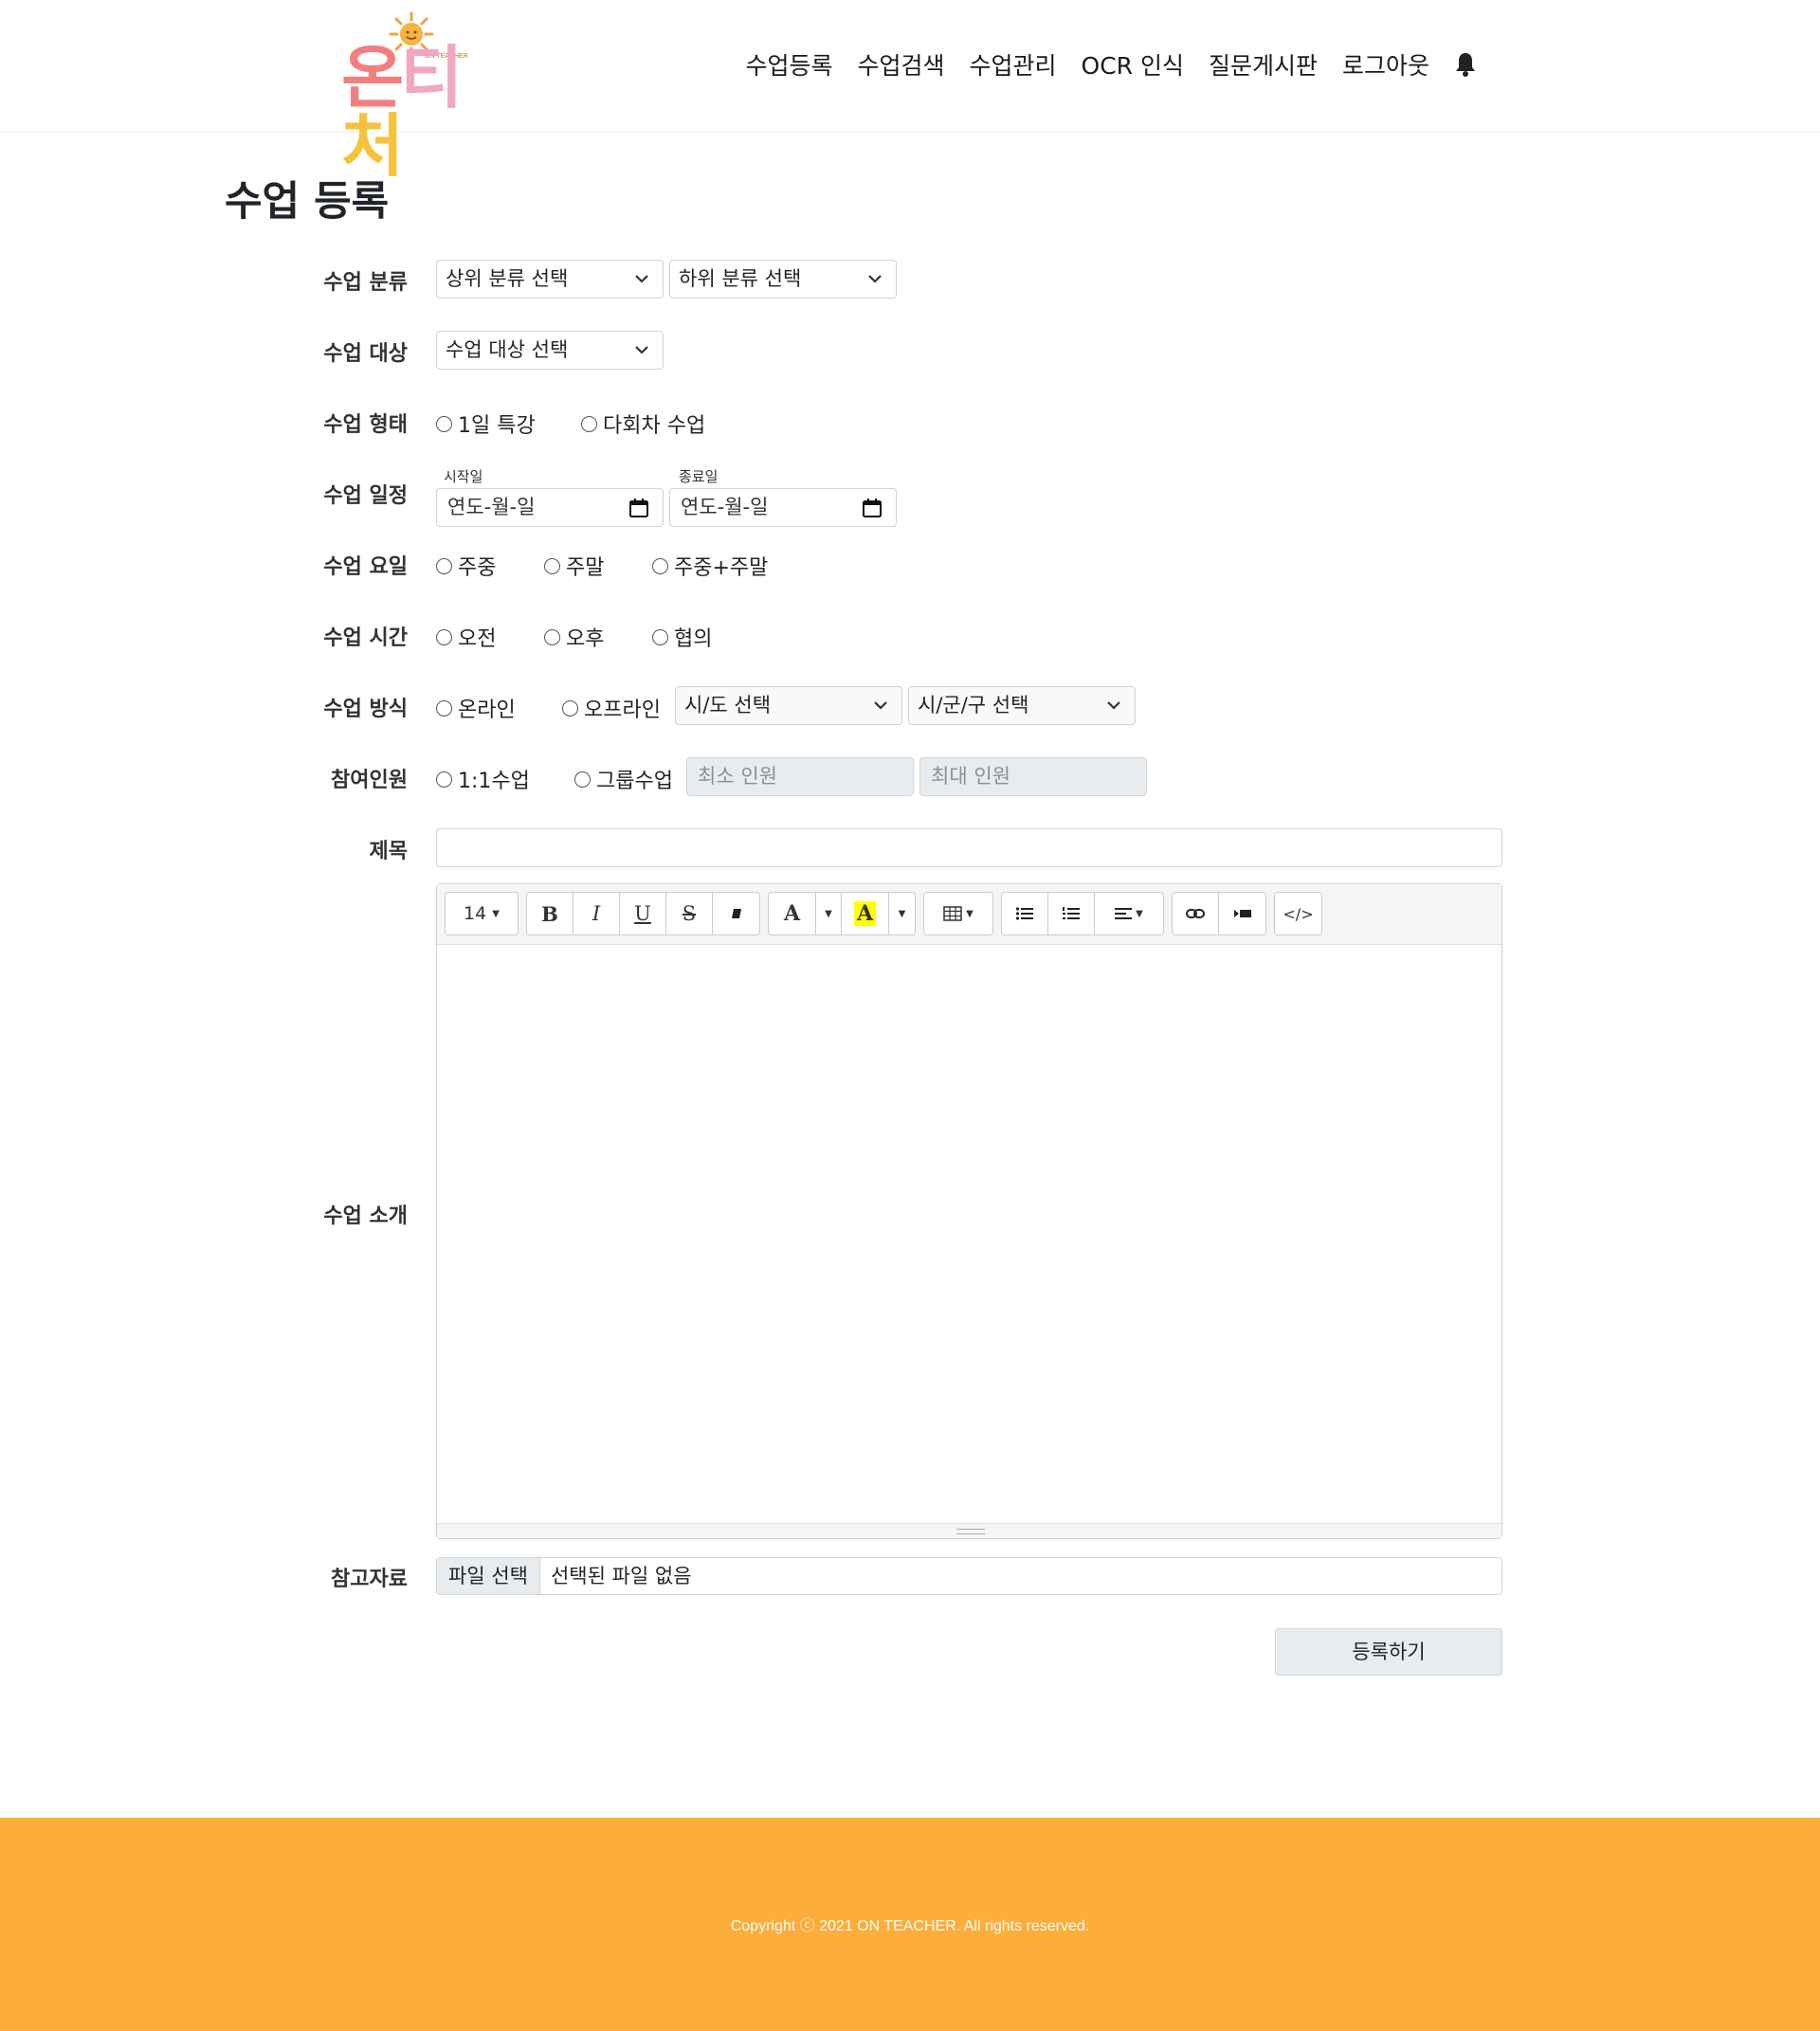 The image size is (1820, 2031). I want to click on method-radio-online: 온라인, so click(476, 708).